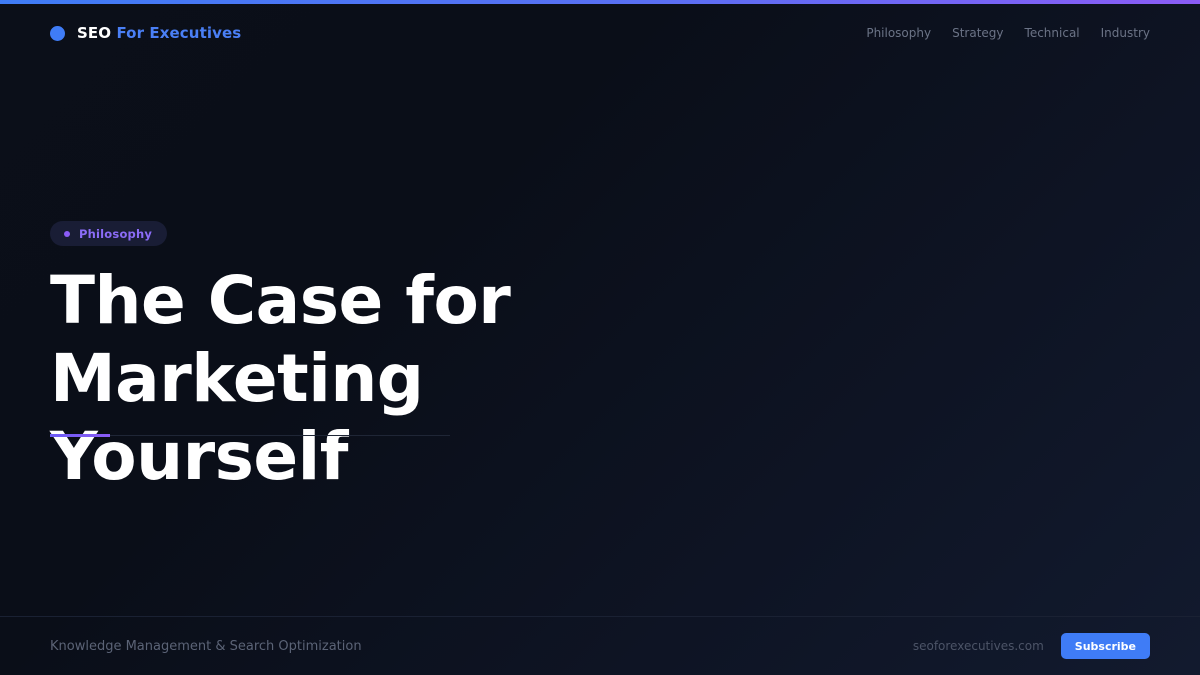 The height and width of the screenshot is (675, 1200). Describe the element at coordinates (1008, 33) in the screenshot. I see `main-nav: Philosophy Strategy Technical Industry` at that location.